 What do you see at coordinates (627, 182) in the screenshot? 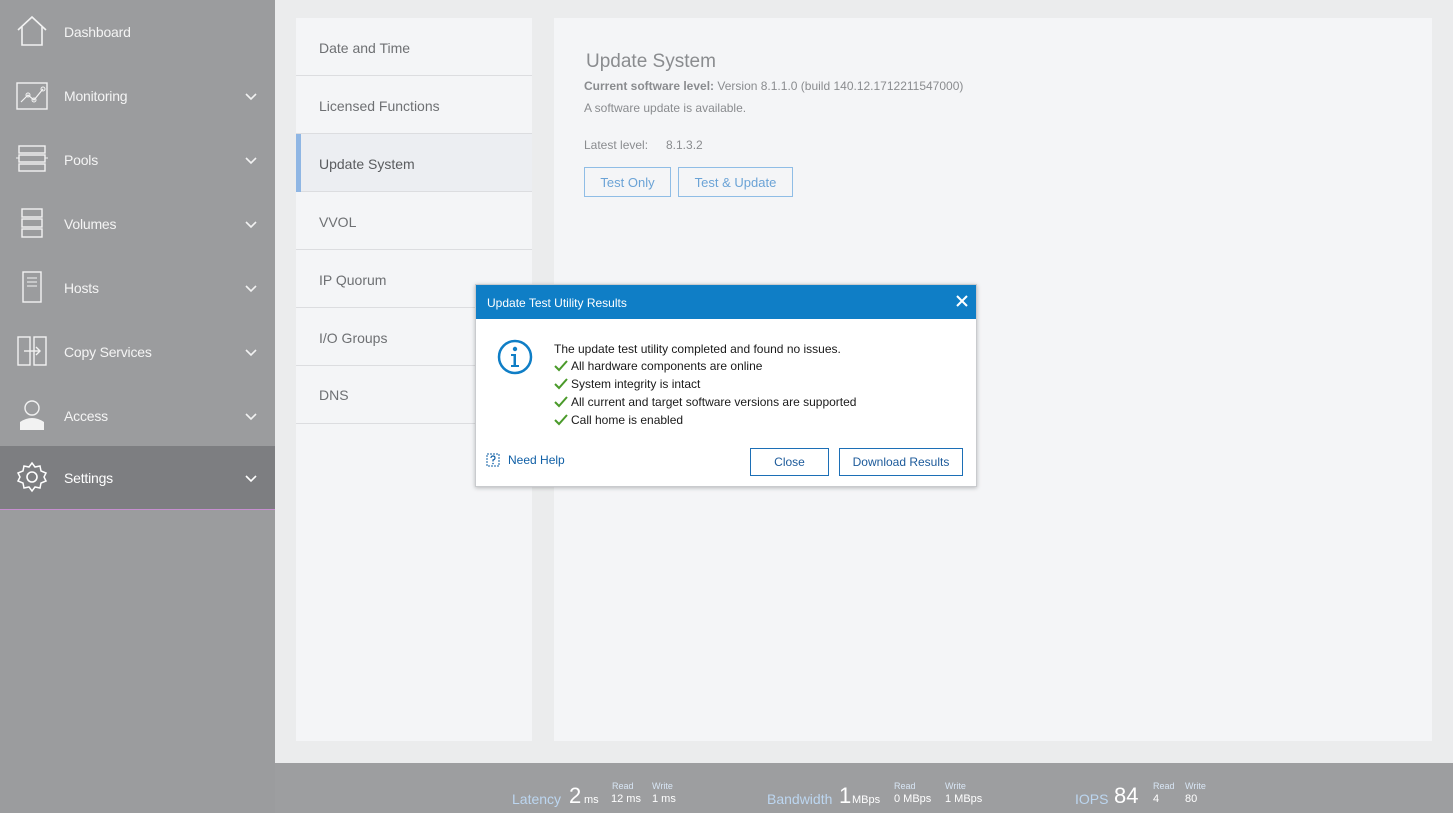
I see `test-only-button: Test Only` at bounding box center [627, 182].